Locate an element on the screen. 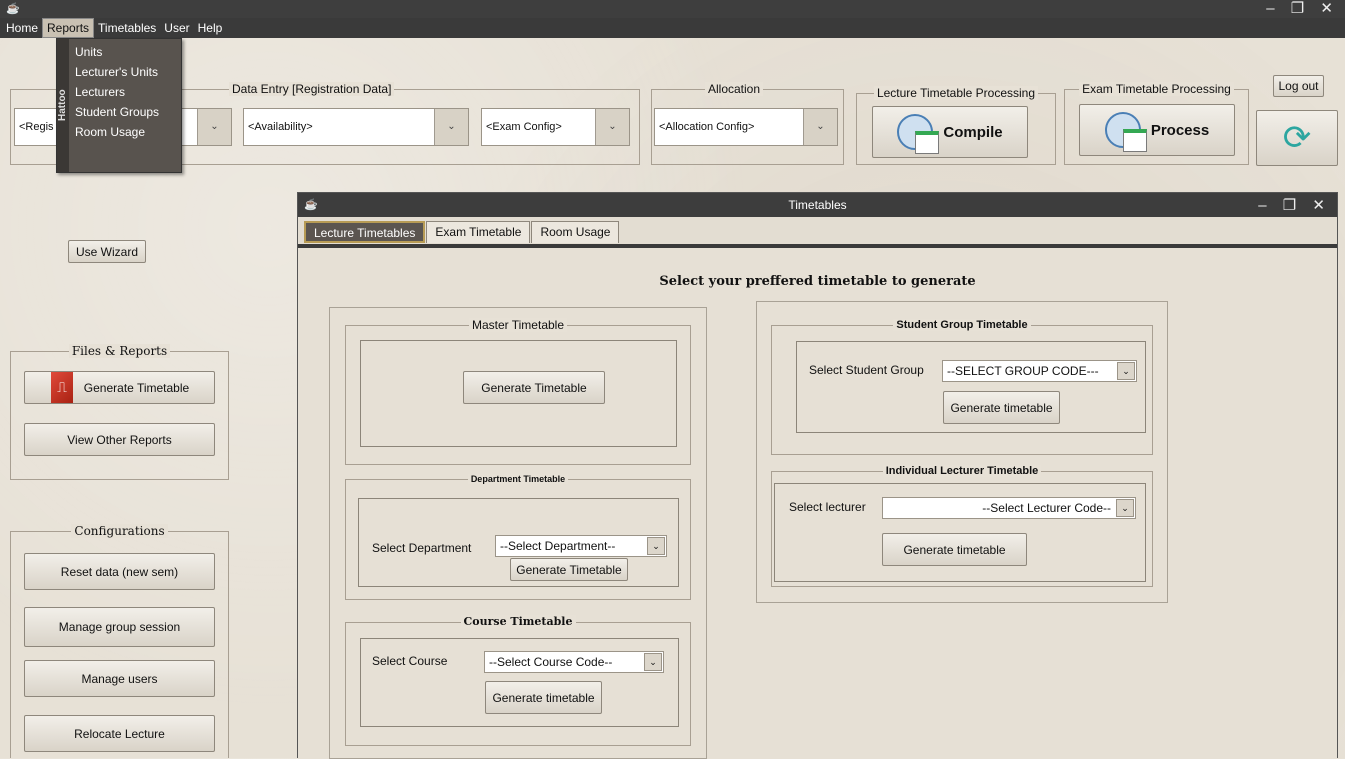  generate-department-button: Generate Timetable is located at coordinates (569, 569).